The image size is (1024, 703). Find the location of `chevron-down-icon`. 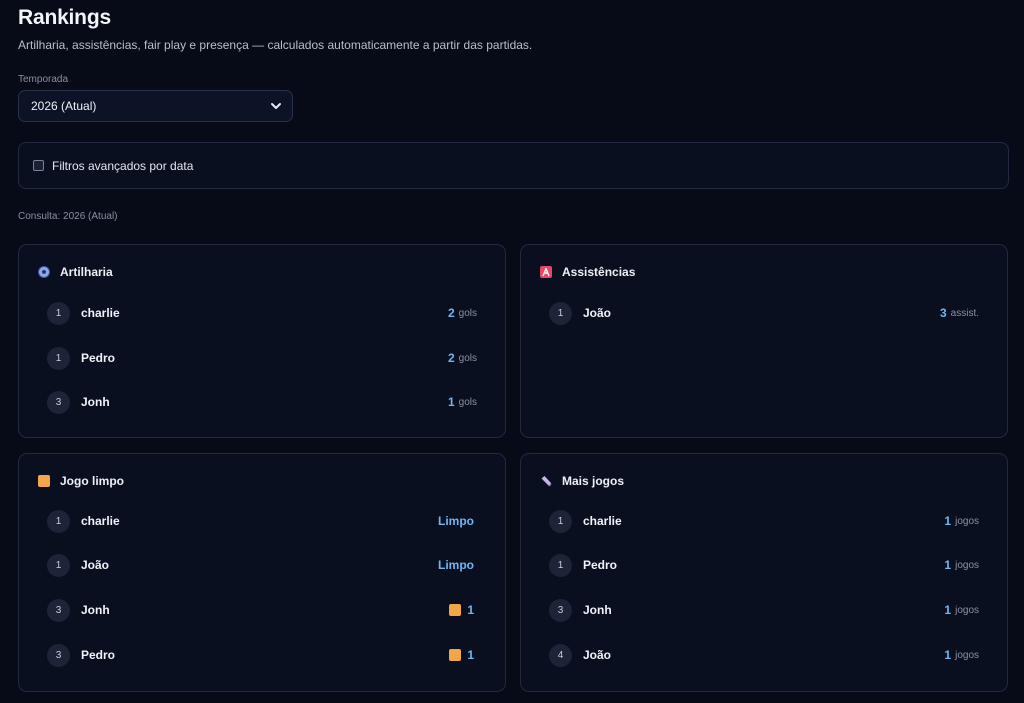

chevron-down-icon is located at coordinates (276, 106).